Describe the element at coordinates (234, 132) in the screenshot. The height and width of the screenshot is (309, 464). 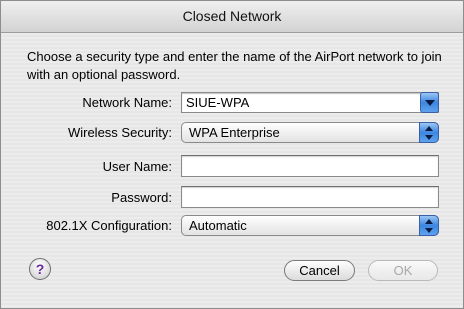
I see `wireless-security-value: WPA Enterprise` at that location.